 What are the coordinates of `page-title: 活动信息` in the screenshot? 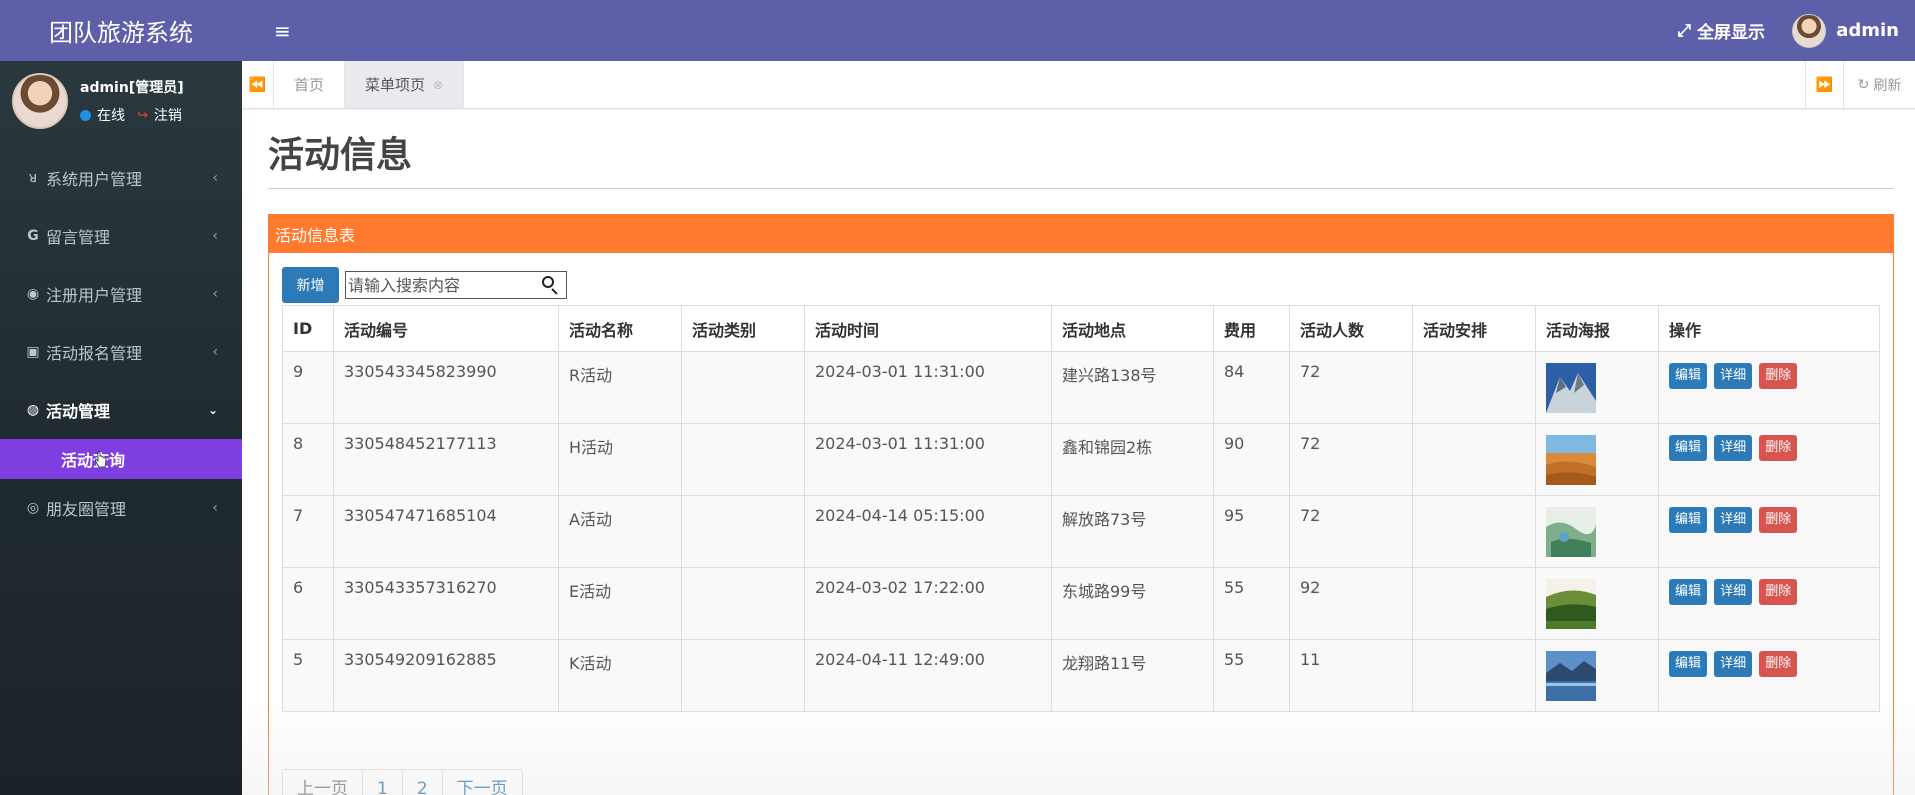 It's located at (340, 155).